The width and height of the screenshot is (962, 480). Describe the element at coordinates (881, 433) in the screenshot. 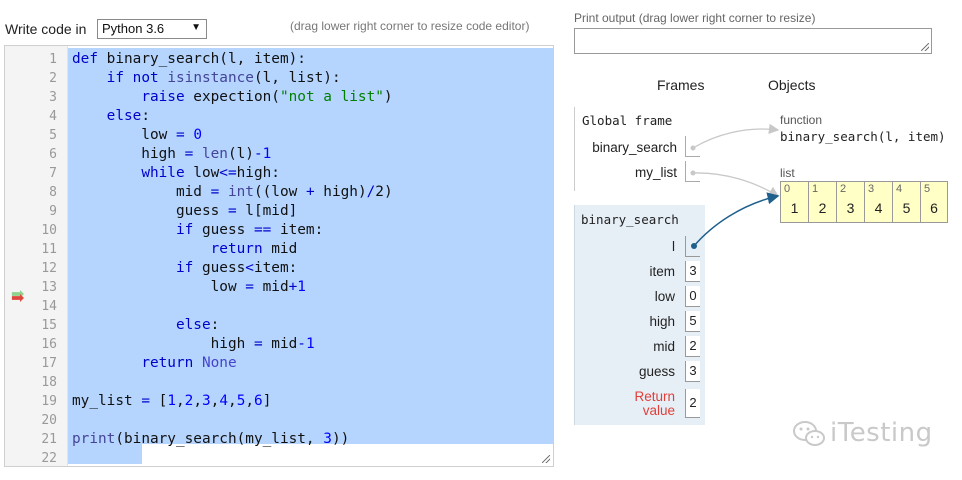

I see `watermark-text: iTesting` at that location.